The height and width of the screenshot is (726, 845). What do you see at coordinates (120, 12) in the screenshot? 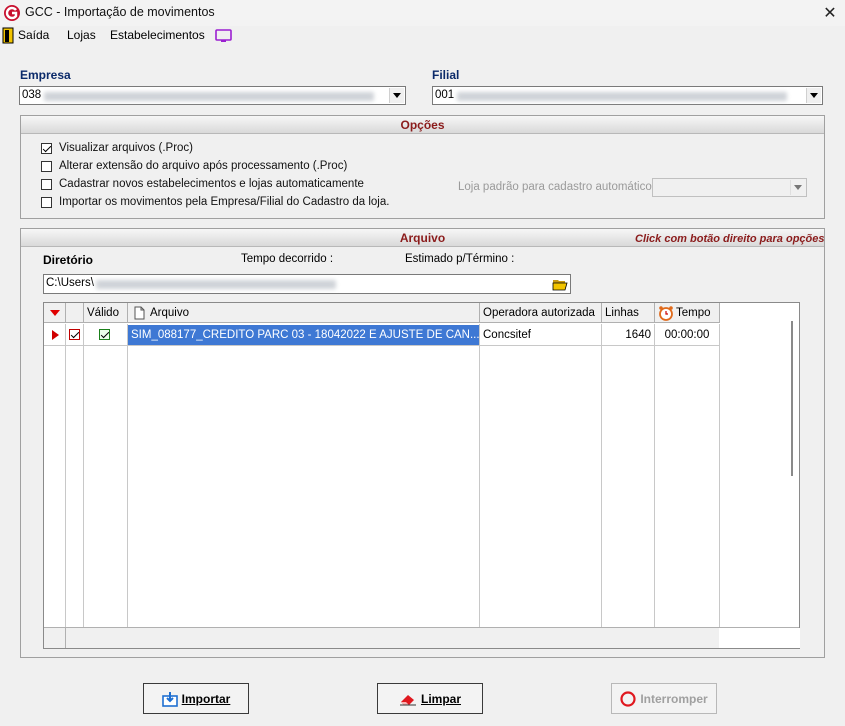
I see `window-title: GCC - Importação de movimentos` at bounding box center [120, 12].